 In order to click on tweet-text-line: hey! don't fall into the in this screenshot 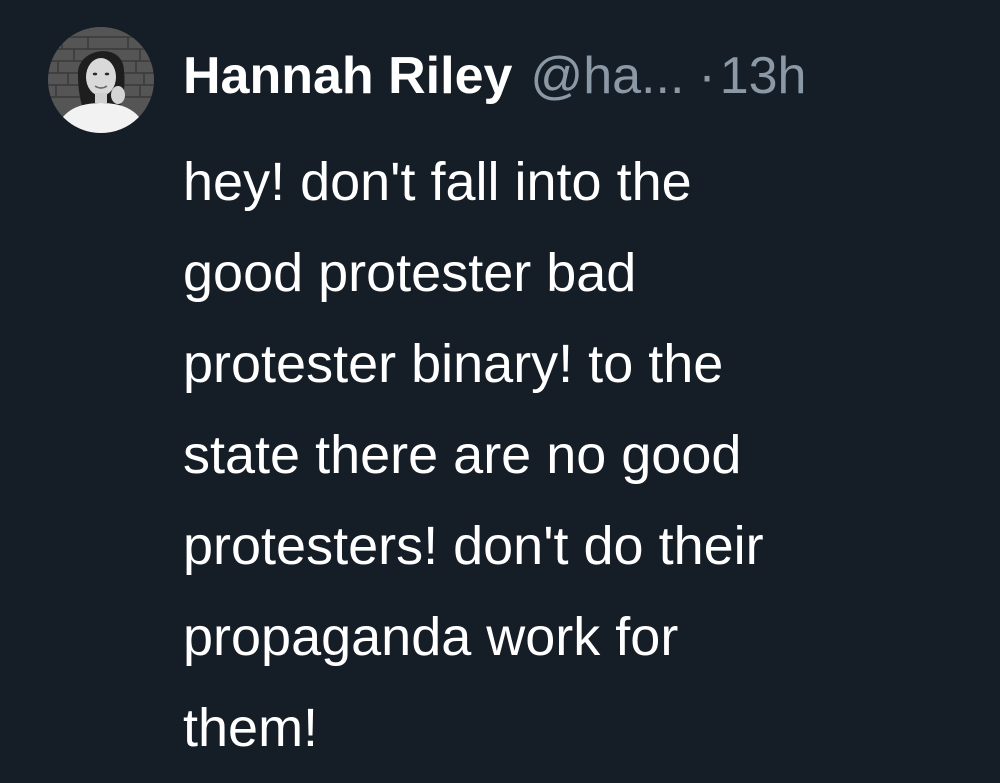, I will do `click(437, 182)`.